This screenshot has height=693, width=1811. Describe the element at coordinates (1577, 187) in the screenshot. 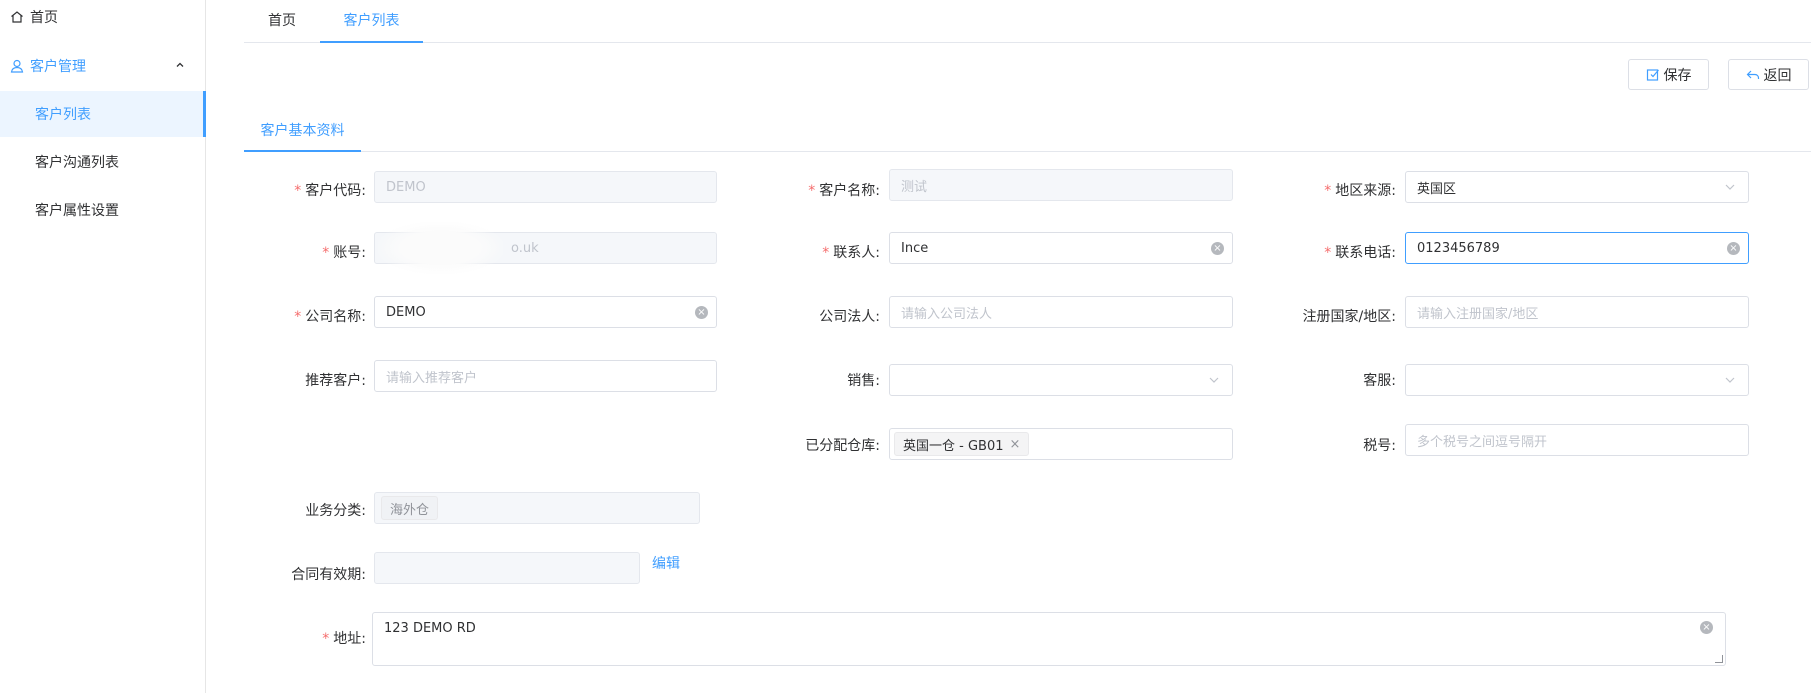

I see `region-source-select: 英国区` at that location.